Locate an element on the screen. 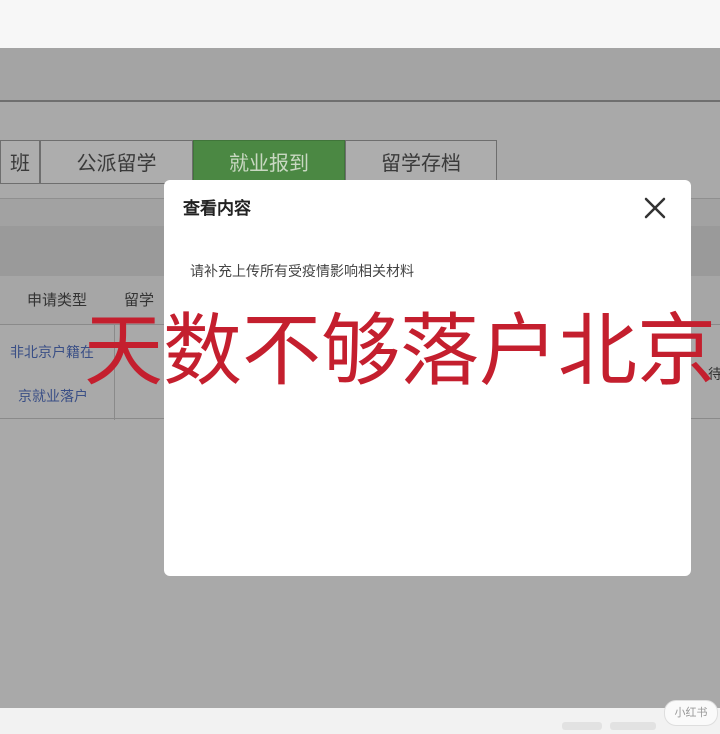 The width and height of the screenshot is (720, 734). tab-bar: 班 公派留学 就业报到 留学存档 is located at coordinates (248, 162).